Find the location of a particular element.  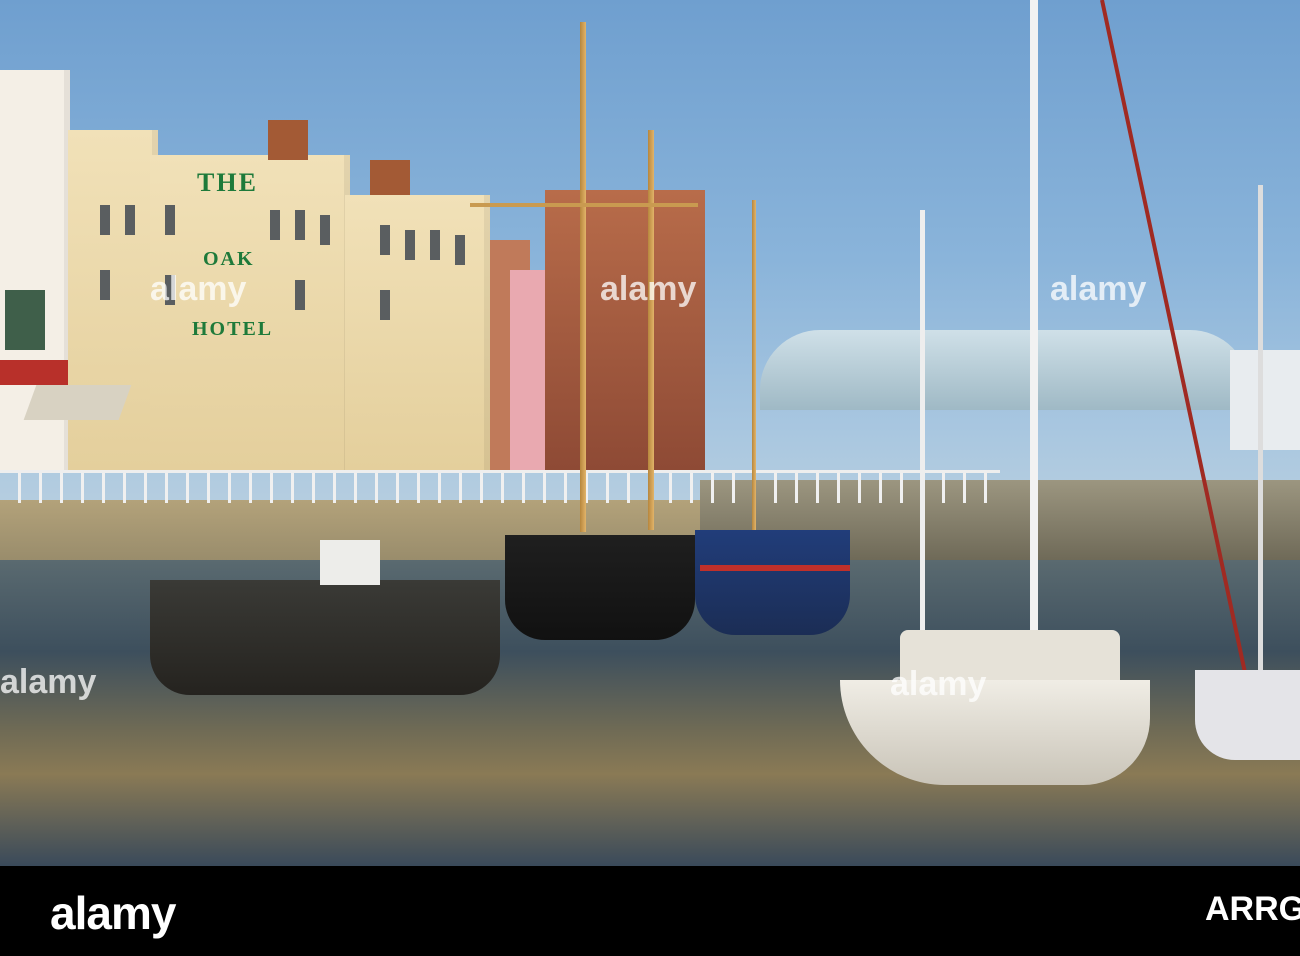

alamy-logo: alamy is located at coordinates (113, 913).